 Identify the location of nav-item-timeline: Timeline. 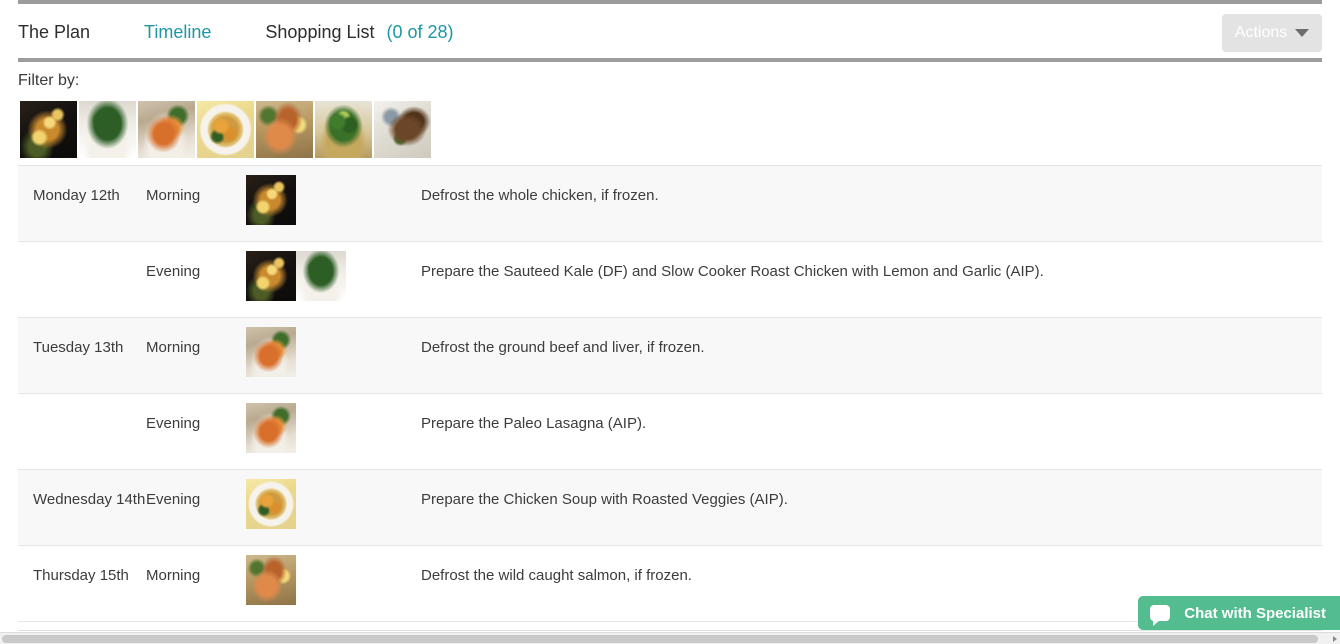
(177, 32).